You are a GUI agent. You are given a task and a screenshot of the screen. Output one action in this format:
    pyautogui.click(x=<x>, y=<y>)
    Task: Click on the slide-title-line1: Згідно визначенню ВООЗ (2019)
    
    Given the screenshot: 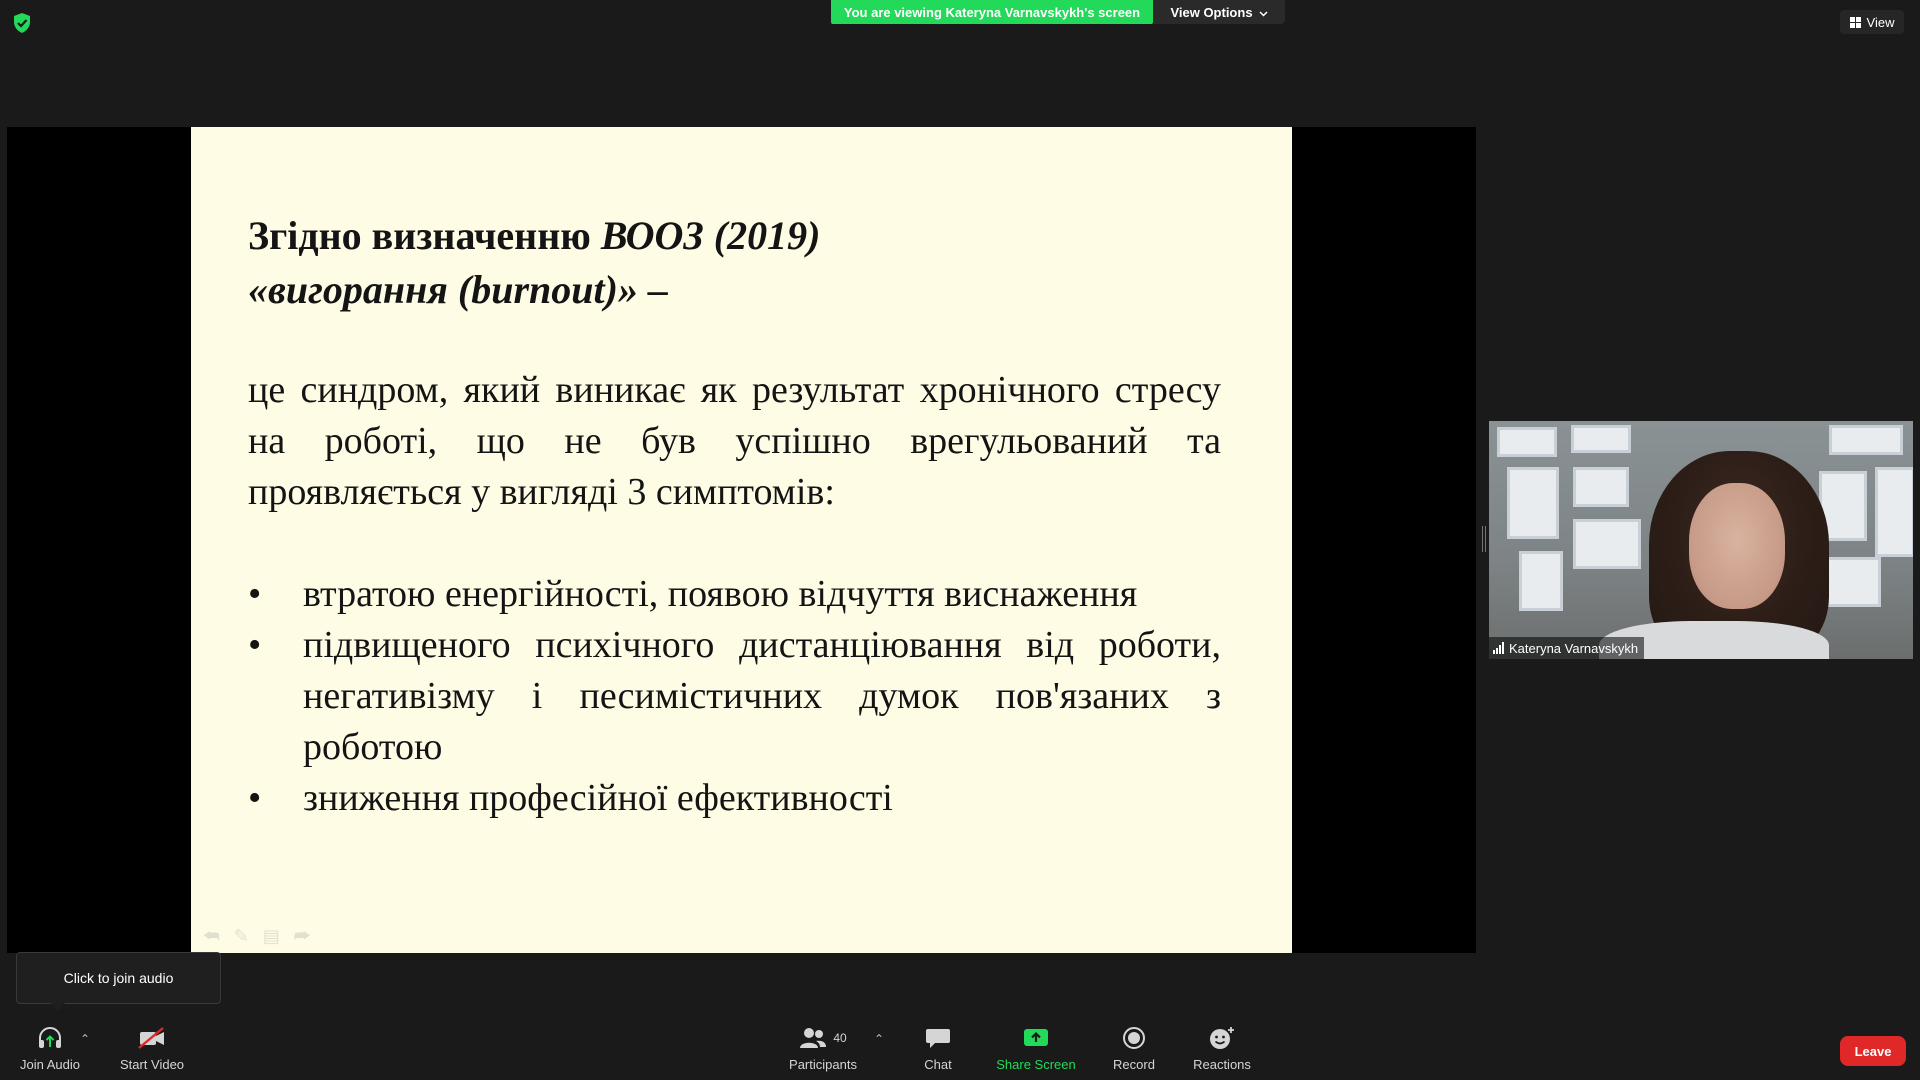 What is the action you would take?
    pyautogui.click(x=534, y=235)
    